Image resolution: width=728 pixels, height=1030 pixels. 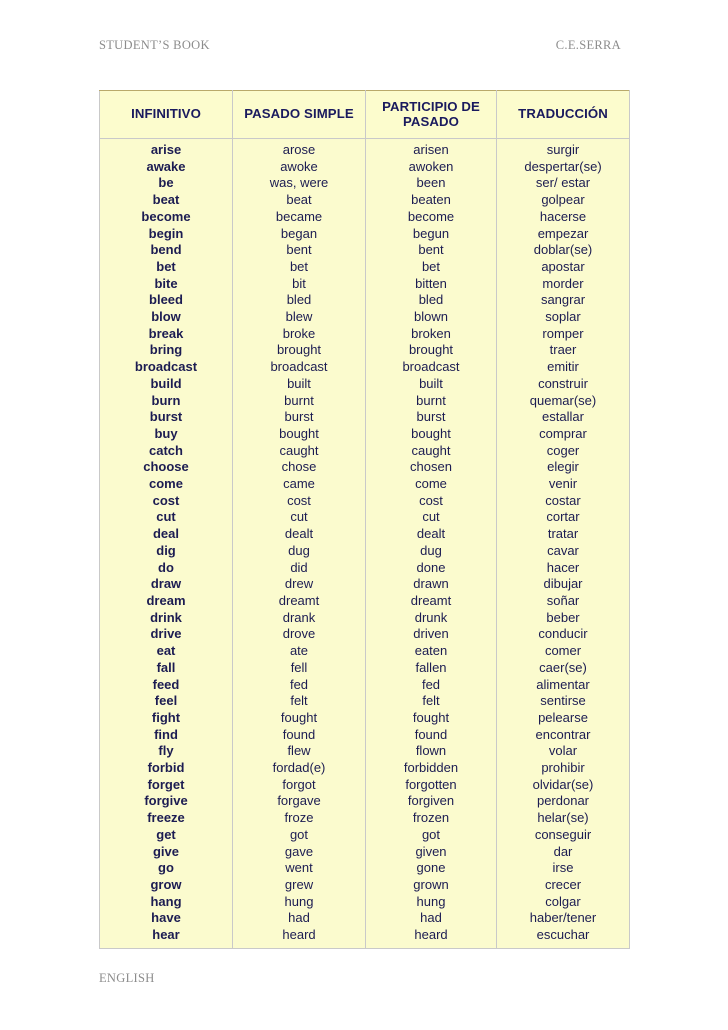 I want to click on cell-past-participle: dreamt, so click(x=431, y=601).